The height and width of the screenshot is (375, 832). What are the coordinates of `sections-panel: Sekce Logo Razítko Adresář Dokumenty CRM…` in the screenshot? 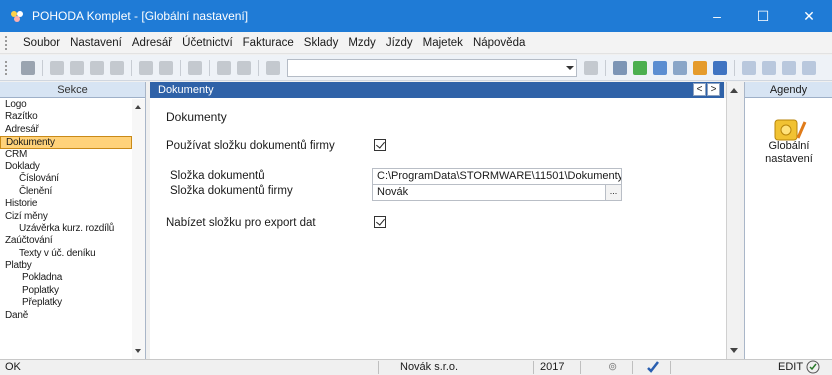 It's located at (73, 220).